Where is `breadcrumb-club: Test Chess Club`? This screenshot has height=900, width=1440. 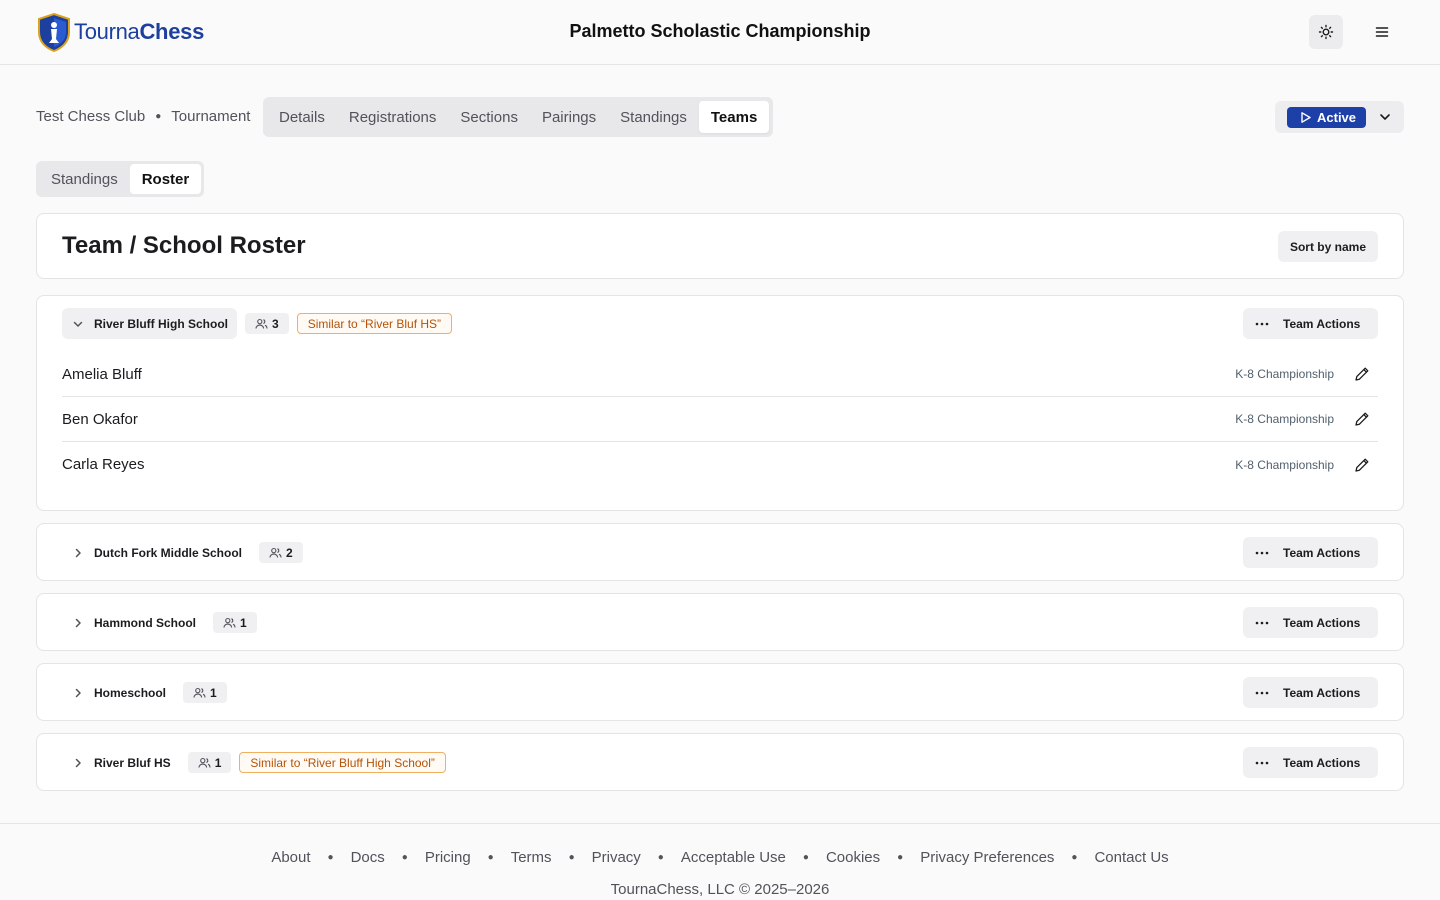
breadcrumb-club: Test Chess Club is located at coordinates (90, 116).